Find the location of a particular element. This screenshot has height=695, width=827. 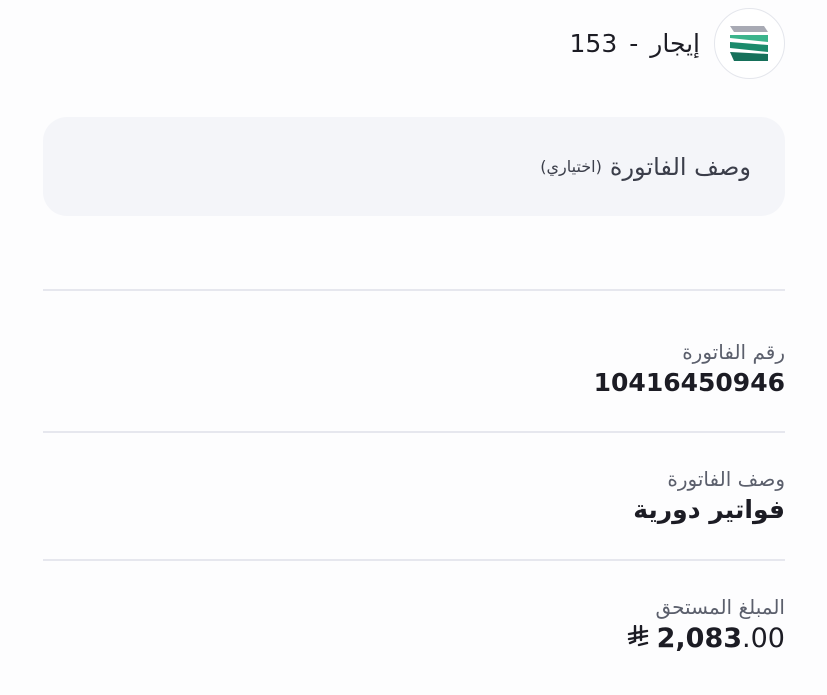

invoice-number-label: رقم الفاتورة is located at coordinates (733, 352).